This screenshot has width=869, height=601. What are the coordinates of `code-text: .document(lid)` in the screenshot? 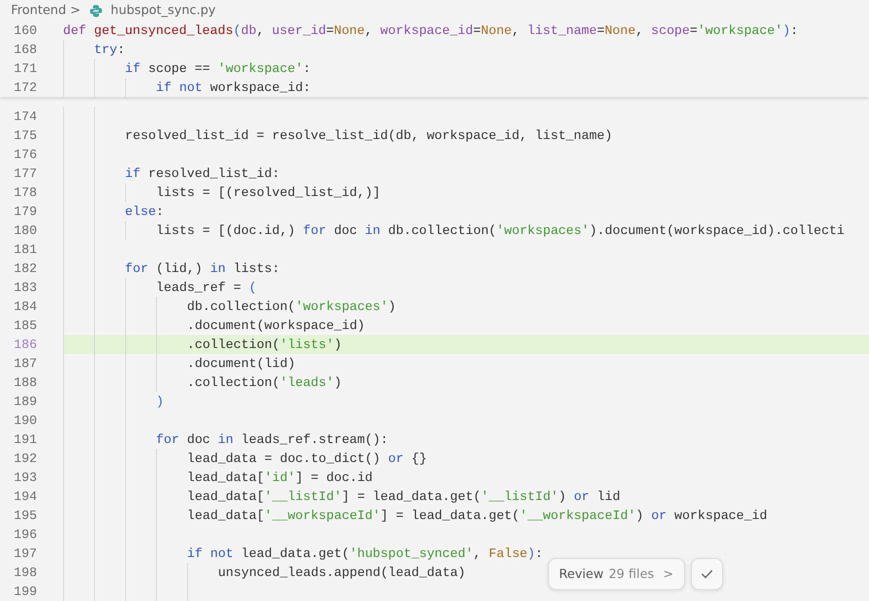 It's located at (241, 364).